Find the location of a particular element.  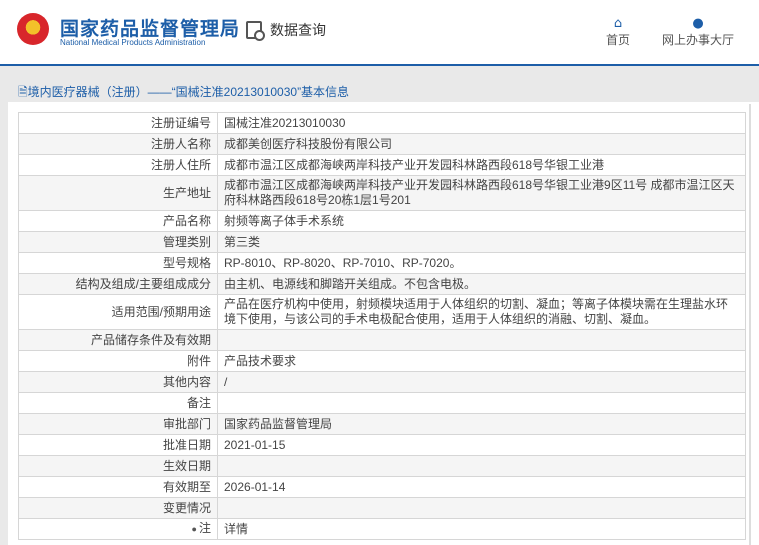

table-row: 附件 产品技术要求 is located at coordinates (382, 361).